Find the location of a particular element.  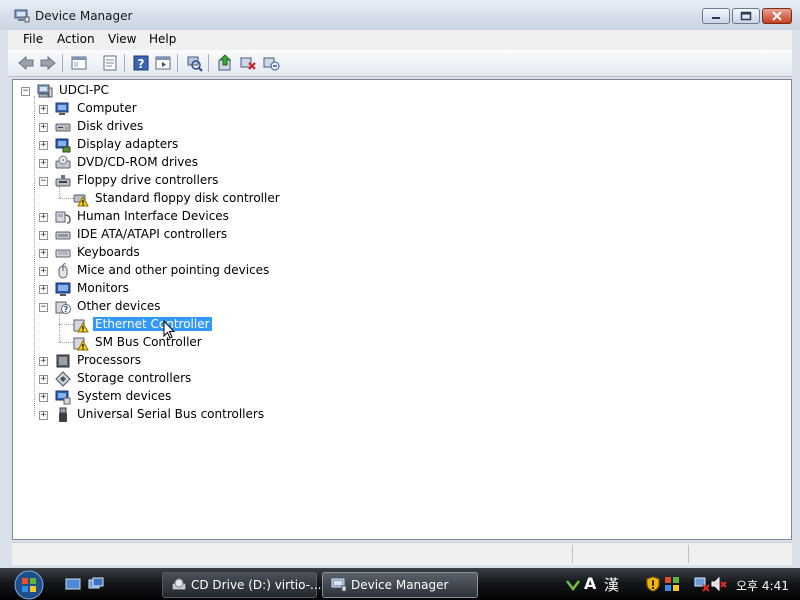

tree-item-mice-and-other-pointing-devices: + Mice and other pointing devices is located at coordinates (189, 271).